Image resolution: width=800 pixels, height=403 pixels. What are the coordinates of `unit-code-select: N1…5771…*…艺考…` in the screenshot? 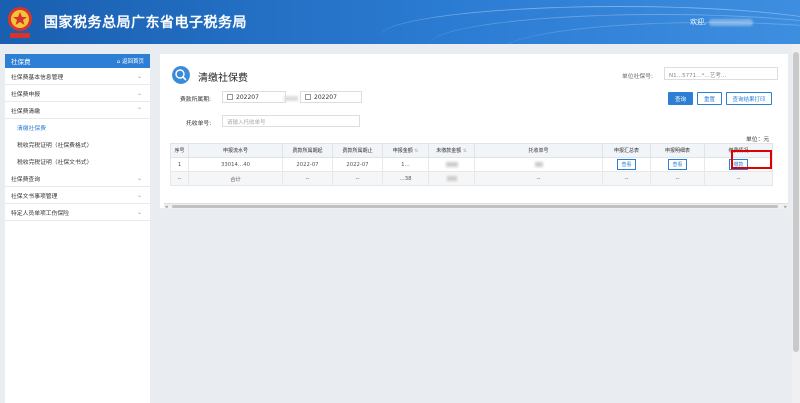 It's located at (721, 73).